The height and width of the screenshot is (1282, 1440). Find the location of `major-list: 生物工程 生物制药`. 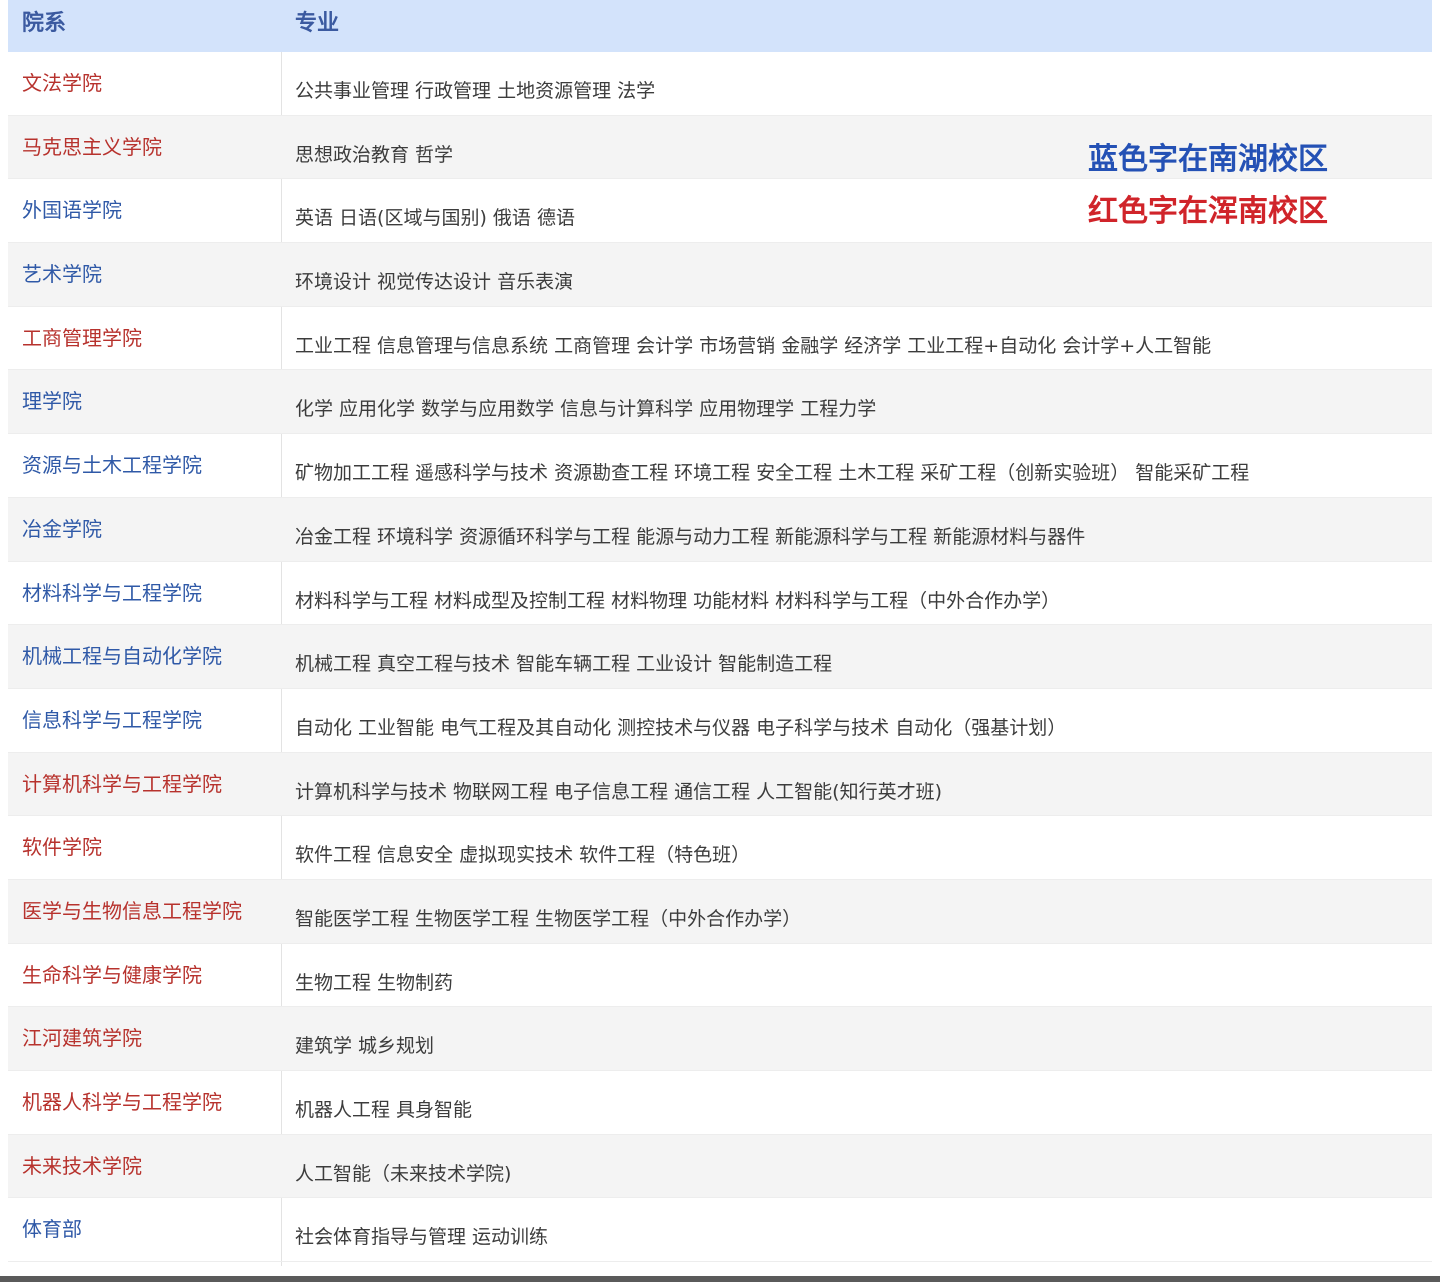

major-list: 生物工程 生物制药 is located at coordinates (374, 982).